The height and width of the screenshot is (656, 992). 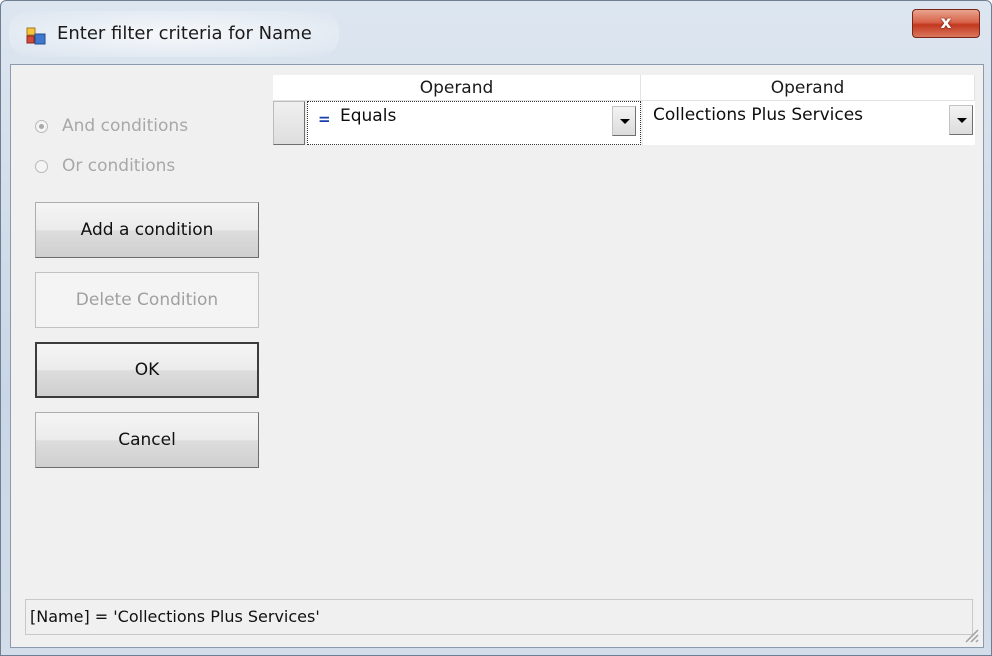 What do you see at coordinates (474, 123) in the screenshot?
I see `operator-cell: = Equals` at bounding box center [474, 123].